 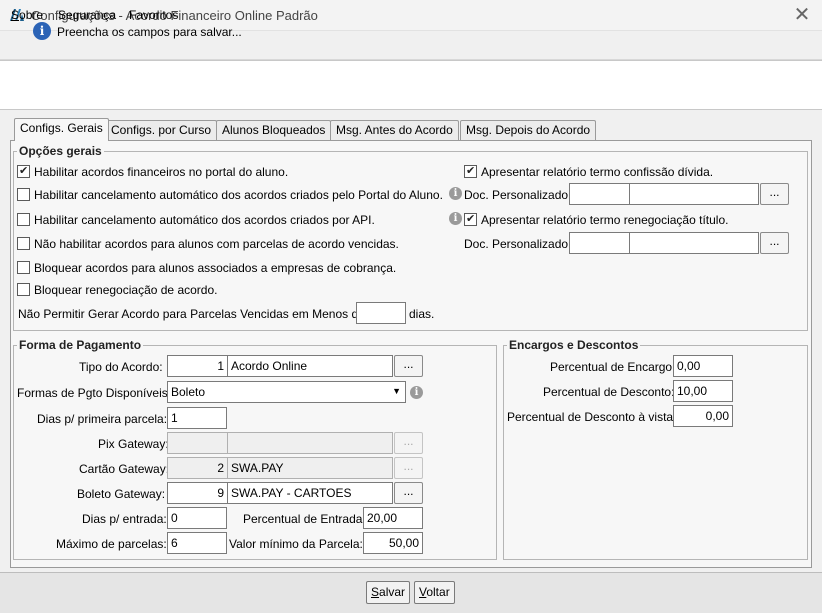 What do you see at coordinates (655, 452) in the screenshot?
I see `encargos-descontos-group` at bounding box center [655, 452].